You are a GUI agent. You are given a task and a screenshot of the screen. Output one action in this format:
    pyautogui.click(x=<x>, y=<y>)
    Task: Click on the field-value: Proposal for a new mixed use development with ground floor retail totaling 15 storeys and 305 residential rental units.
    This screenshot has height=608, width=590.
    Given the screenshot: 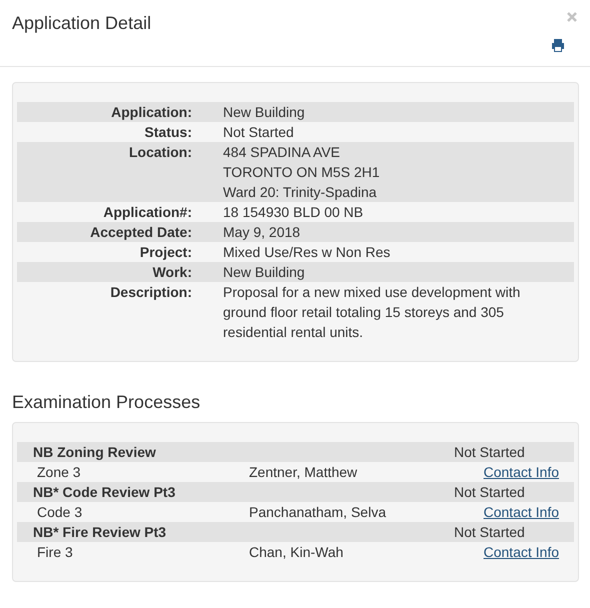 What is the action you would take?
    pyautogui.click(x=372, y=312)
    